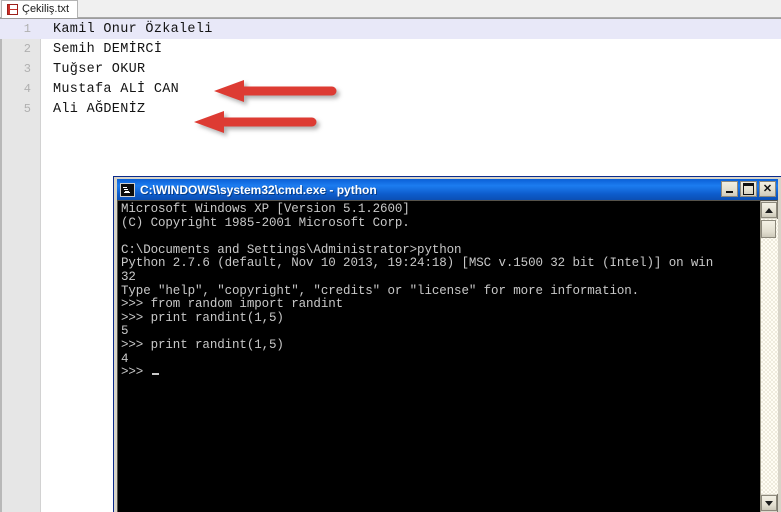 The image size is (781, 512). I want to click on scroll-down-button, so click(769, 503).